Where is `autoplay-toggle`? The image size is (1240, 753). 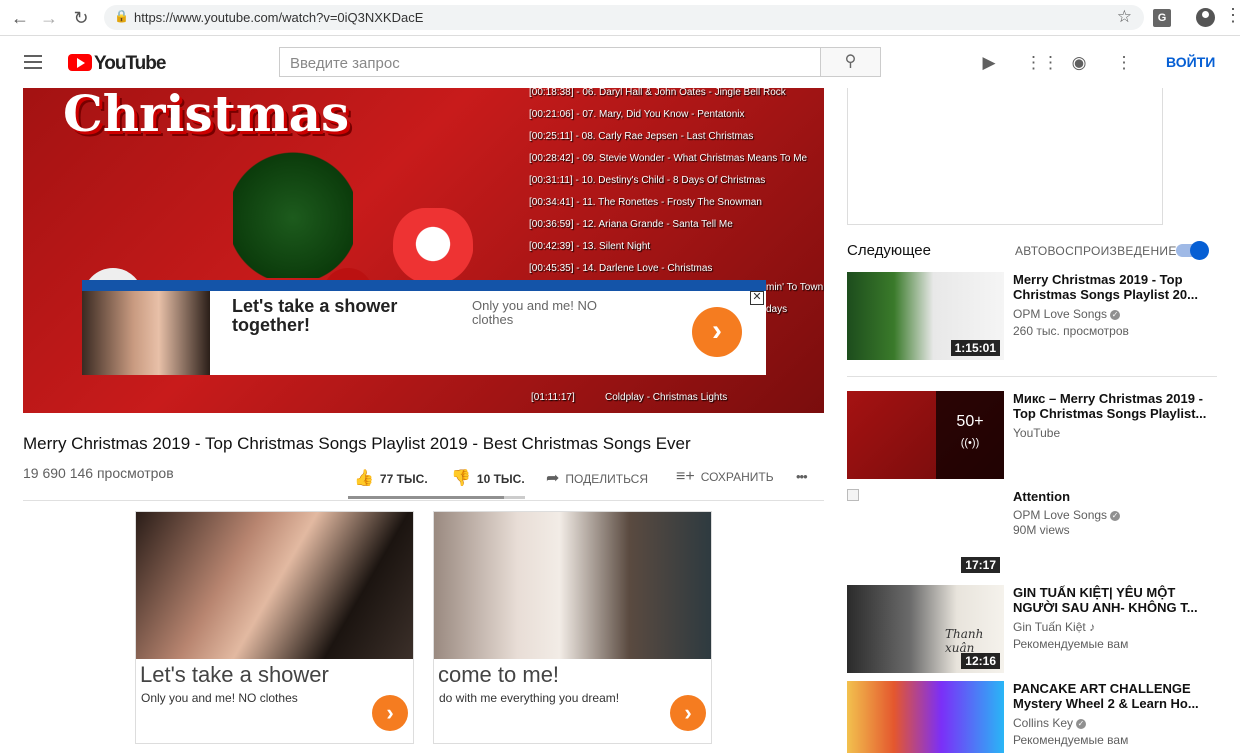
autoplay-toggle is located at coordinates (1192, 250).